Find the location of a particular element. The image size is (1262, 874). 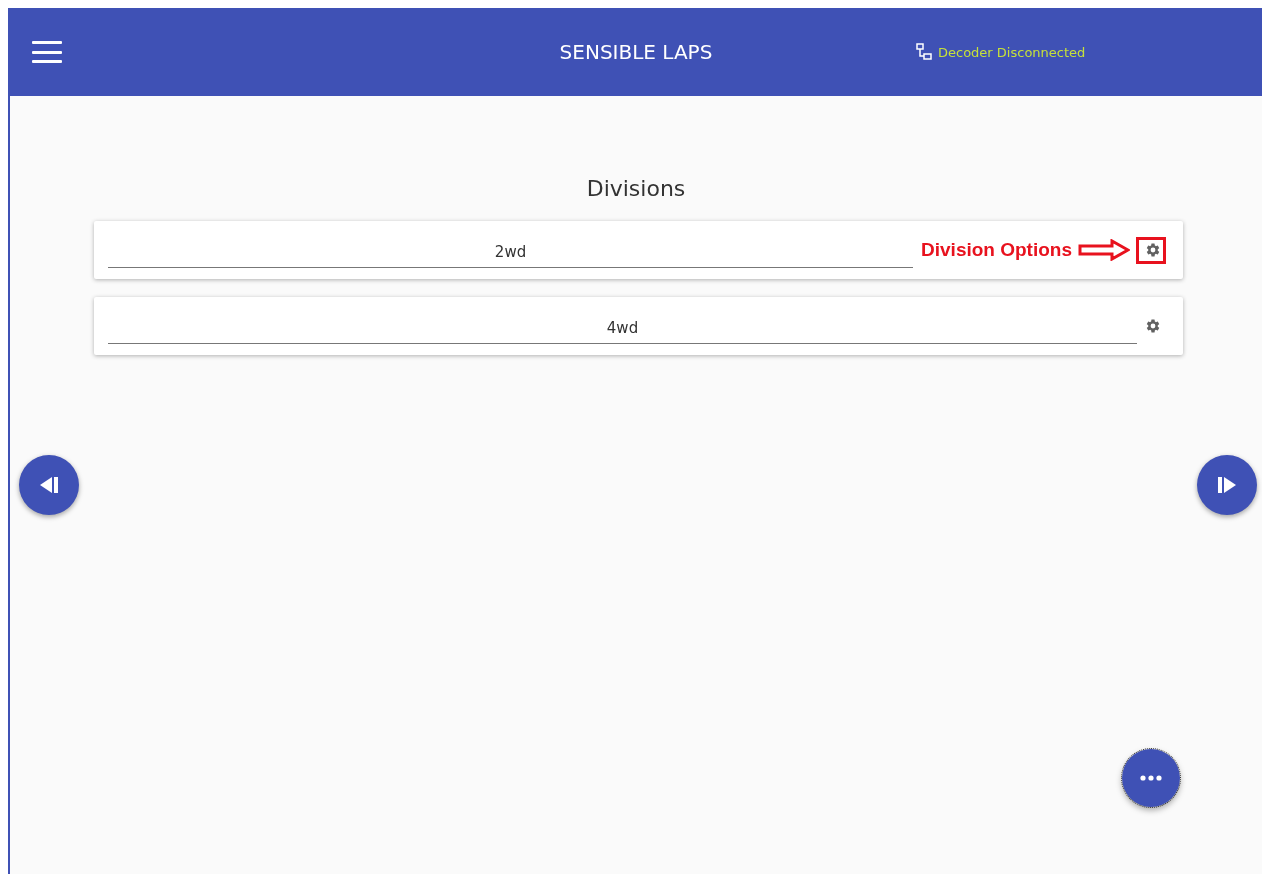

skip-previous-icon is located at coordinates (49, 485).